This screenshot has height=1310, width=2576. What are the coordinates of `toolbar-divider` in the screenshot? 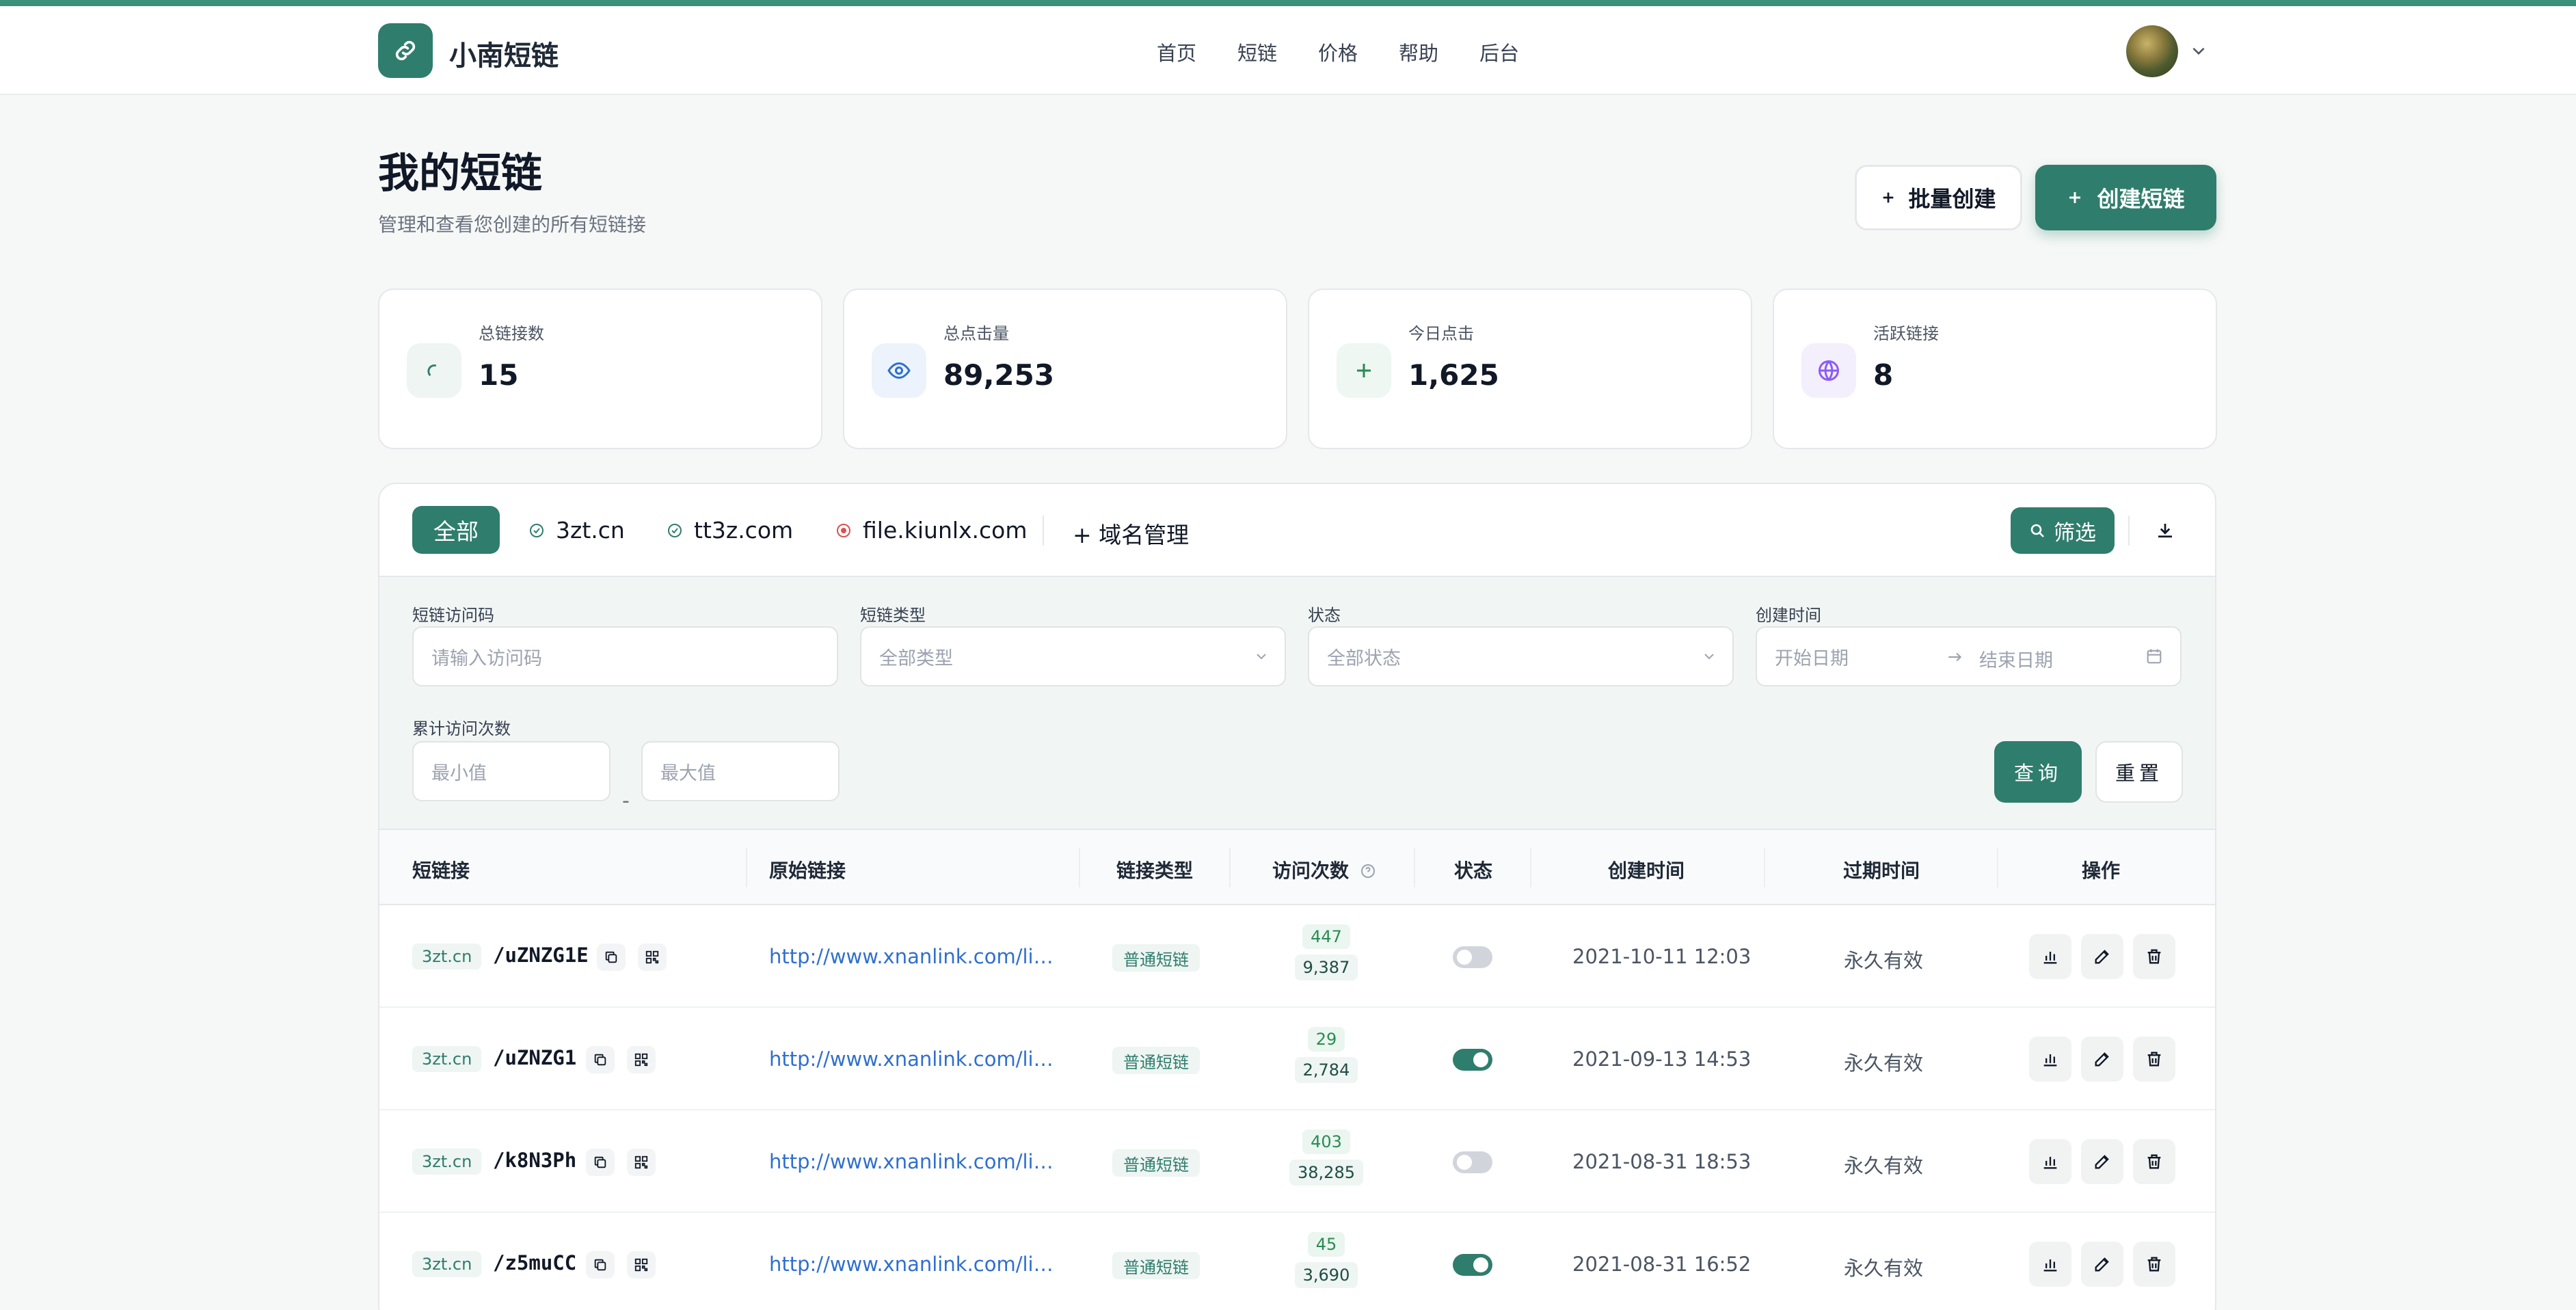 It's located at (2129, 531).